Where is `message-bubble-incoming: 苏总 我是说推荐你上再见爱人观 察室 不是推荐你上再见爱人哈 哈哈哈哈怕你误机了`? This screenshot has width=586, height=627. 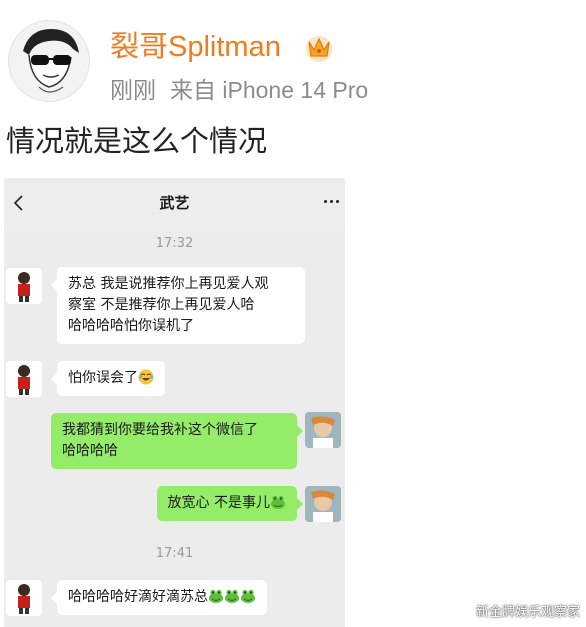 message-bubble-incoming: 苏总 我是说推荐你上再见爱人观 察室 不是推荐你上再见爱人哈 哈哈哈哈怕你误机了 is located at coordinates (178, 305).